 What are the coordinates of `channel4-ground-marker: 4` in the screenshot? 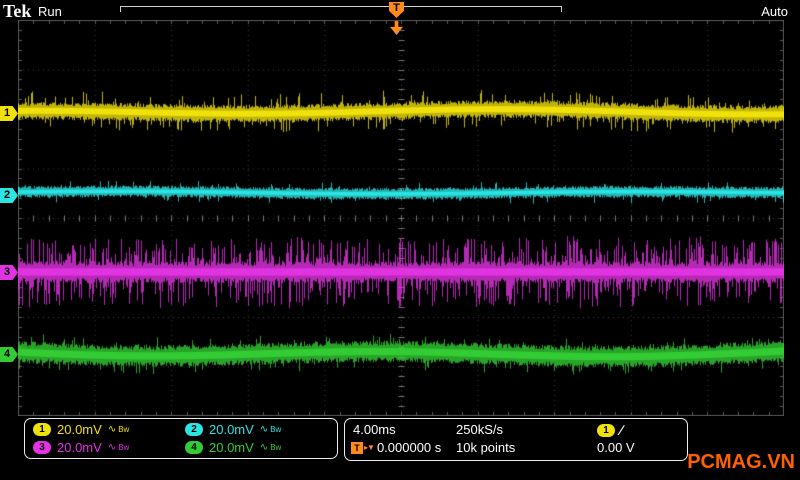 It's located at (9, 354).